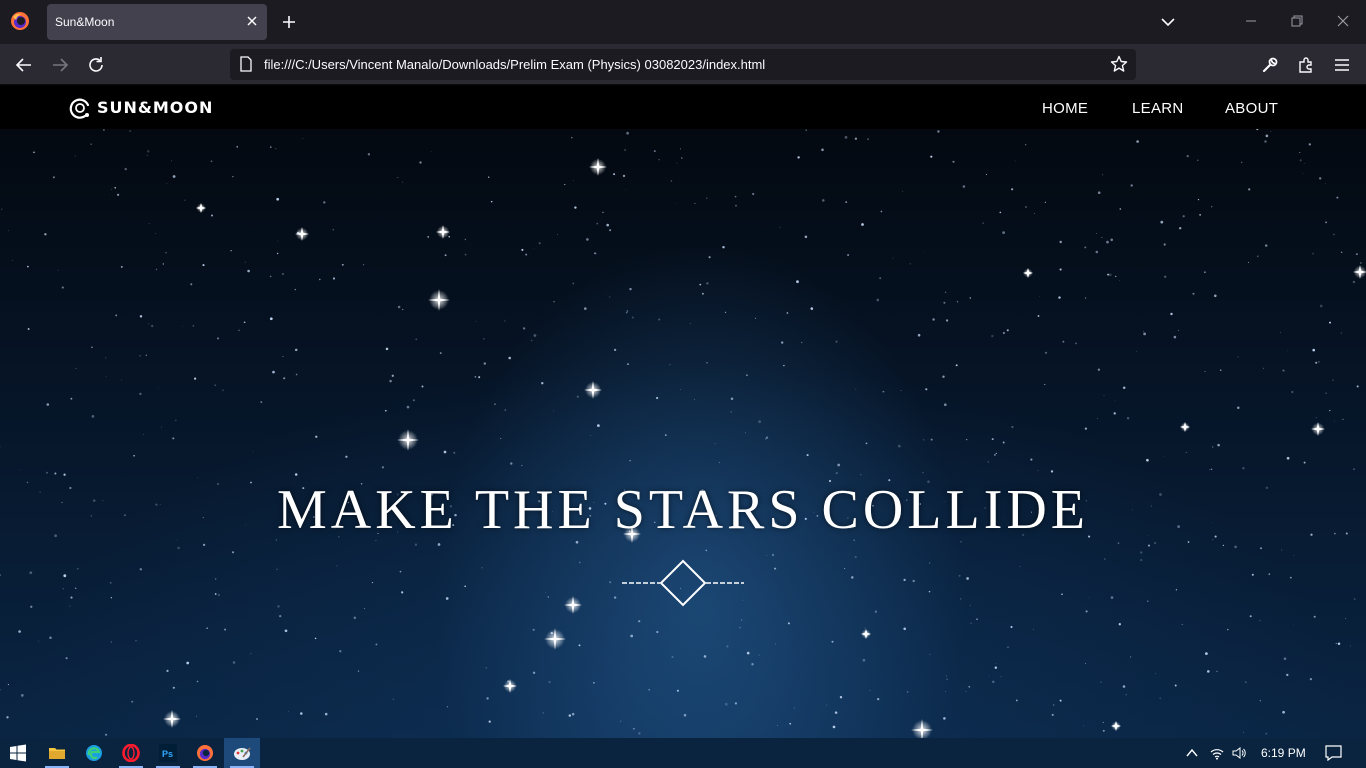 This screenshot has width=1366, height=768. What do you see at coordinates (1342, 65) in the screenshot?
I see `hamburger-menu-icon` at bounding box center [1342, 65].